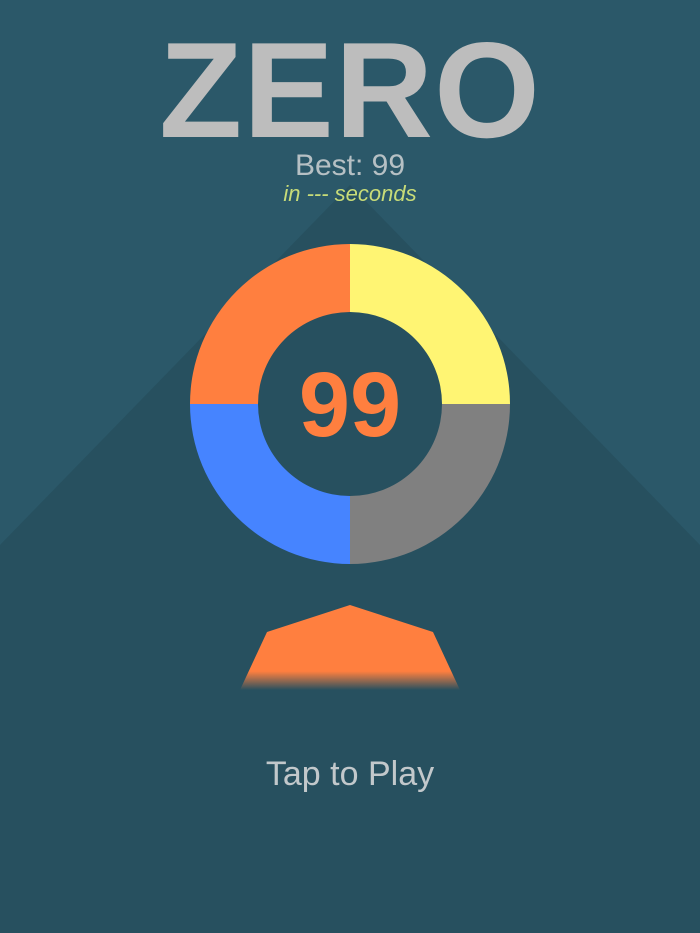 The width and height of the screenshot is (700, 933). I want to click on tap-to-play-button: Tap to Play, so click(350, 774).